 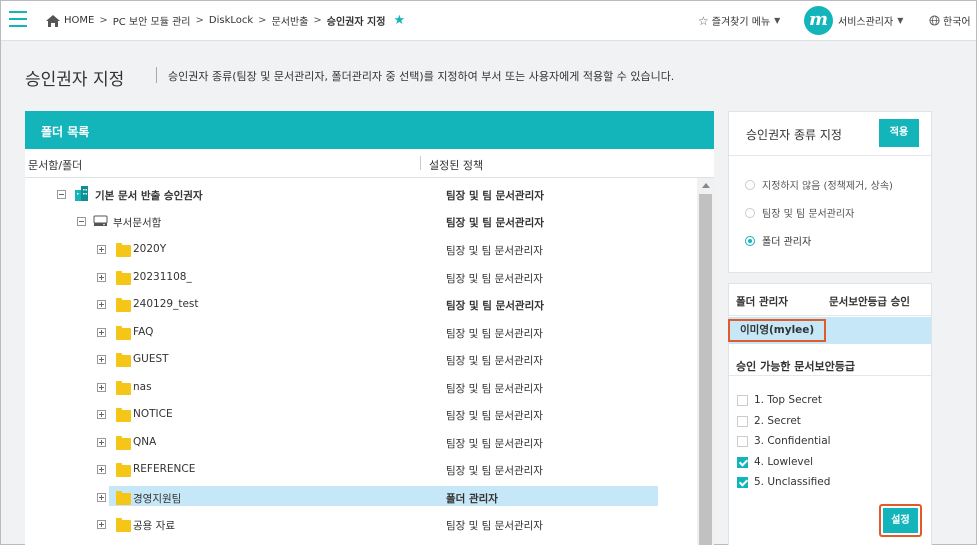 I want to click on caret-down-icon: ▼, so click(x=777, y=20).